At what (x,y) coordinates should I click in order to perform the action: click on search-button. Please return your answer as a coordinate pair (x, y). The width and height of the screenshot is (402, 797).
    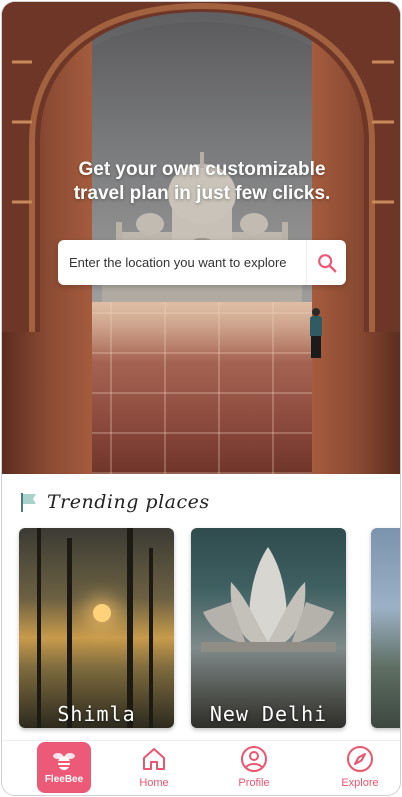
    Looking at the image, I should click on (326, 262).